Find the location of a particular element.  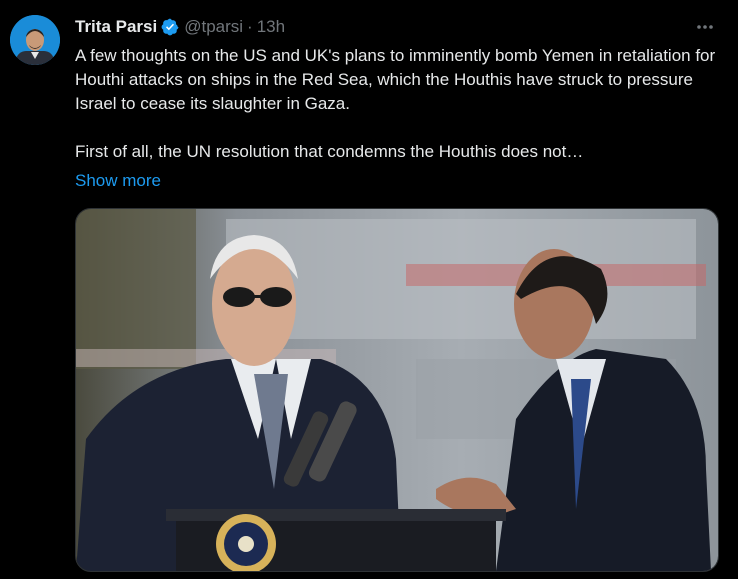

author-handle: @tparsi is located at coordinates (213, 27).